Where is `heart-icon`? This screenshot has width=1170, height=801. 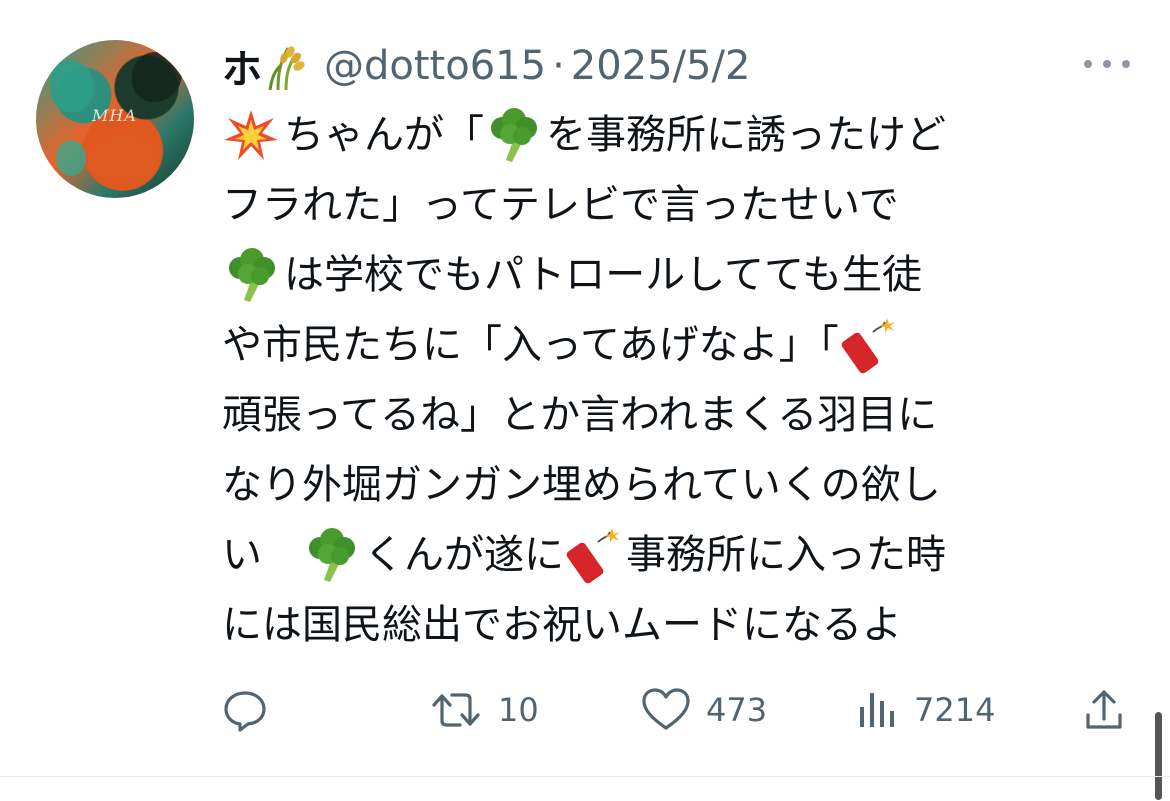 heart-icon is located at coordinates (666, 710).